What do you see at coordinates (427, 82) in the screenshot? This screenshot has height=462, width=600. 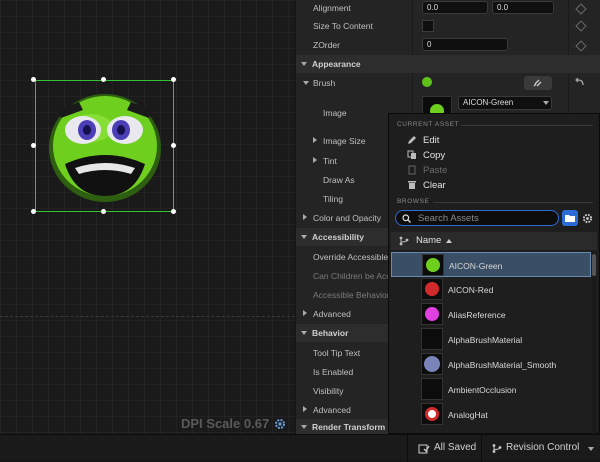 I see `brush-preview-icon` at bounding box center [427, 82].